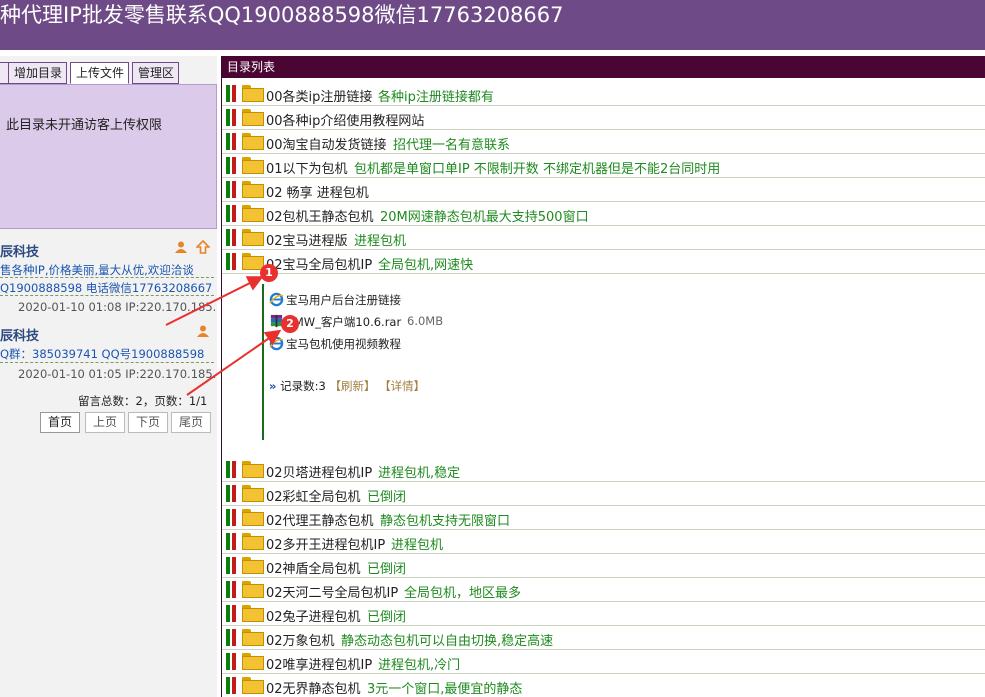 The image size is (985, 697). Describe the element at coordinates (603, 238) in the screenshot. I see `folder-row: 02宝马进程版 进程包机` at that location.